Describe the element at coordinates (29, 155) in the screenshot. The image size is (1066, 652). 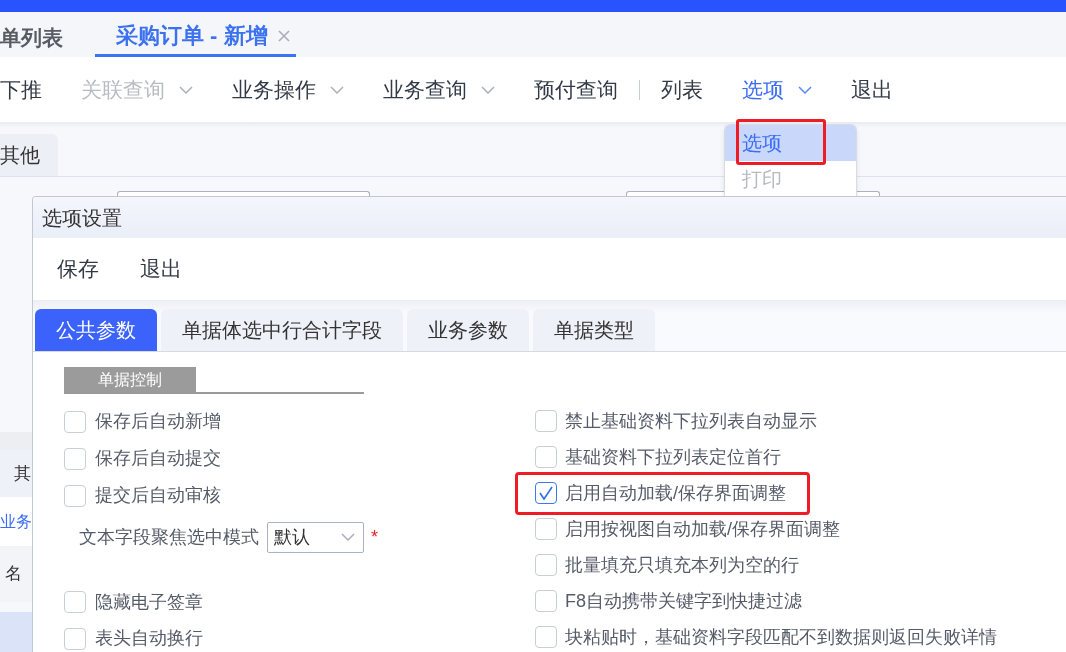
I see `tab: 其他` at that location.